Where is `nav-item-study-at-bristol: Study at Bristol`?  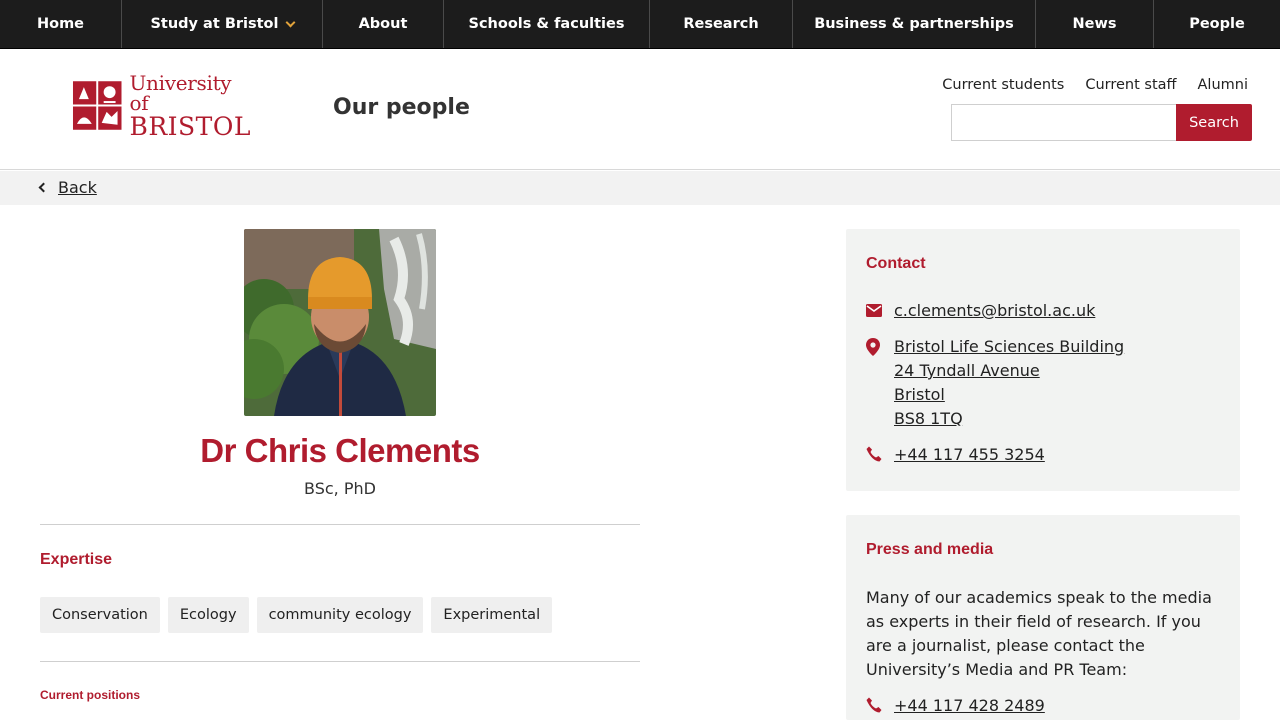
nav-item-study-at-bristol: Study at Bristol is located at coordinates (222, 24).